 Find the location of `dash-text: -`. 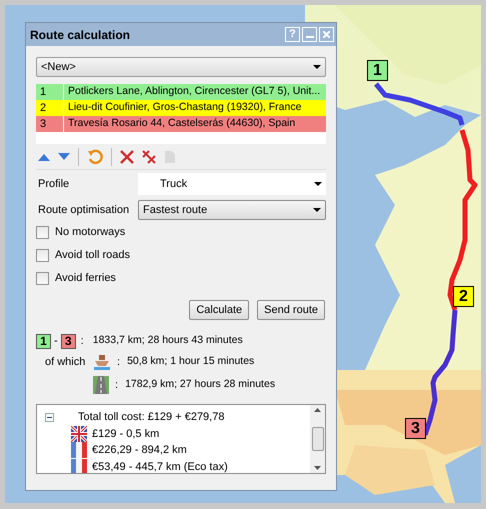

dash-text: - is located at coordinates (56, 341).